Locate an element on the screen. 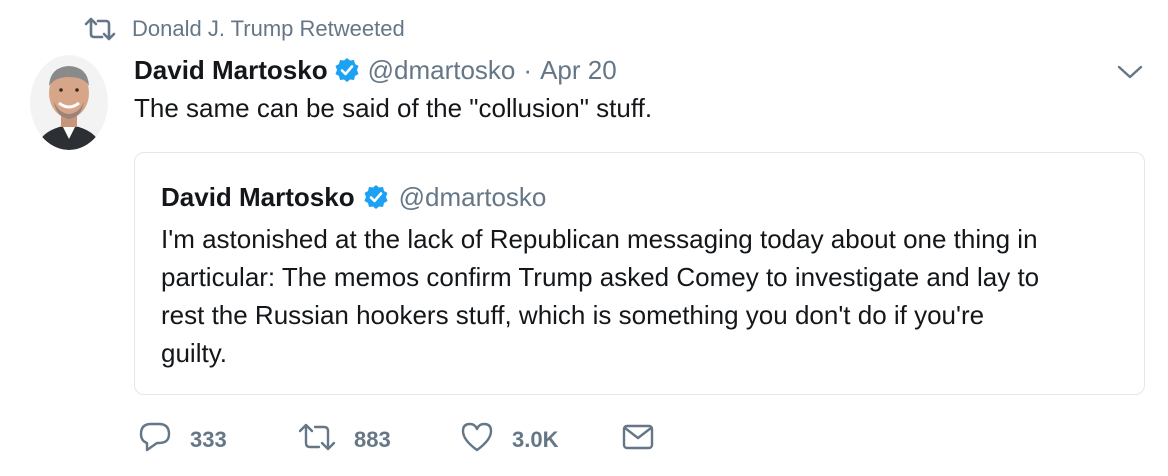  avatar is located at coordinates (69, 102).